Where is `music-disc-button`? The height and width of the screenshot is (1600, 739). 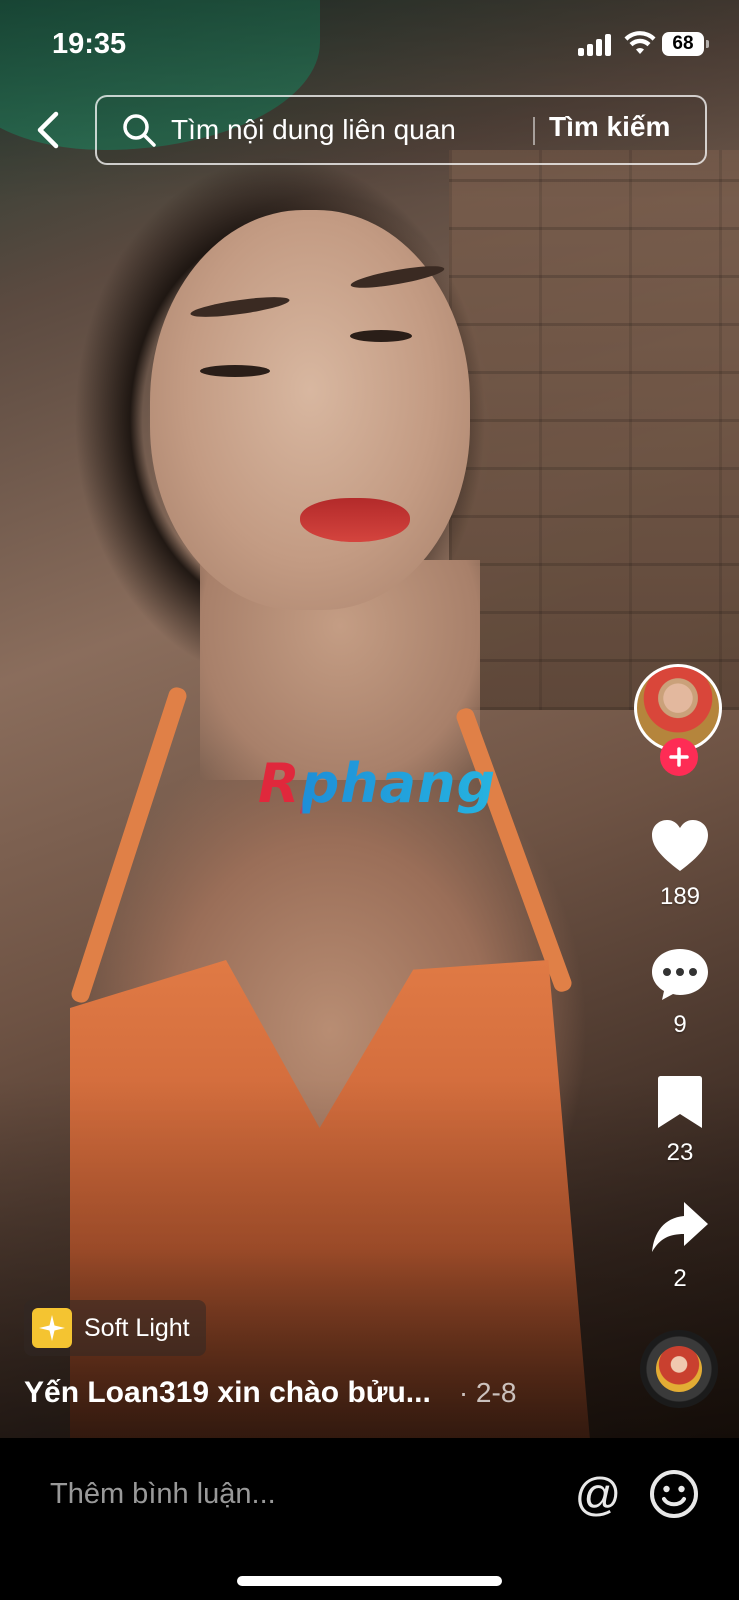 music-disc-button is located at coordinates (679, 1369).